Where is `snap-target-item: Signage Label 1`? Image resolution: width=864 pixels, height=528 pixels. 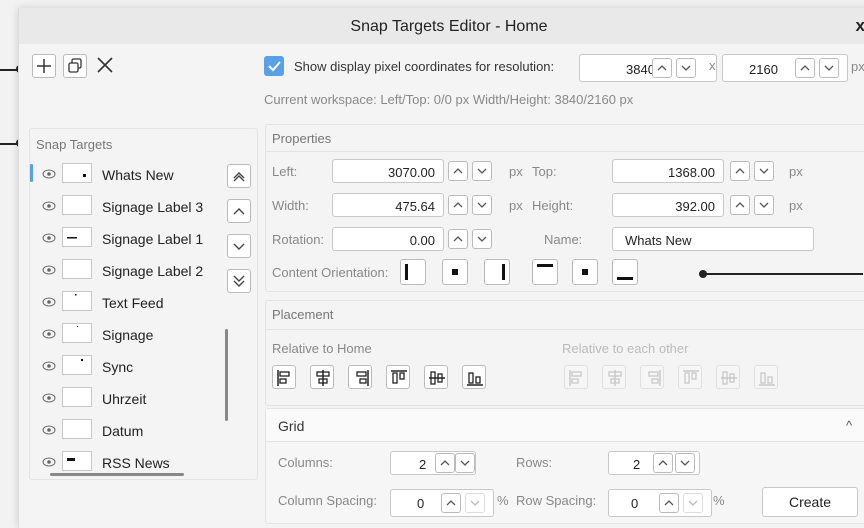 snap-target-item: Signage Label 1 is located at coordinates (125, 238).